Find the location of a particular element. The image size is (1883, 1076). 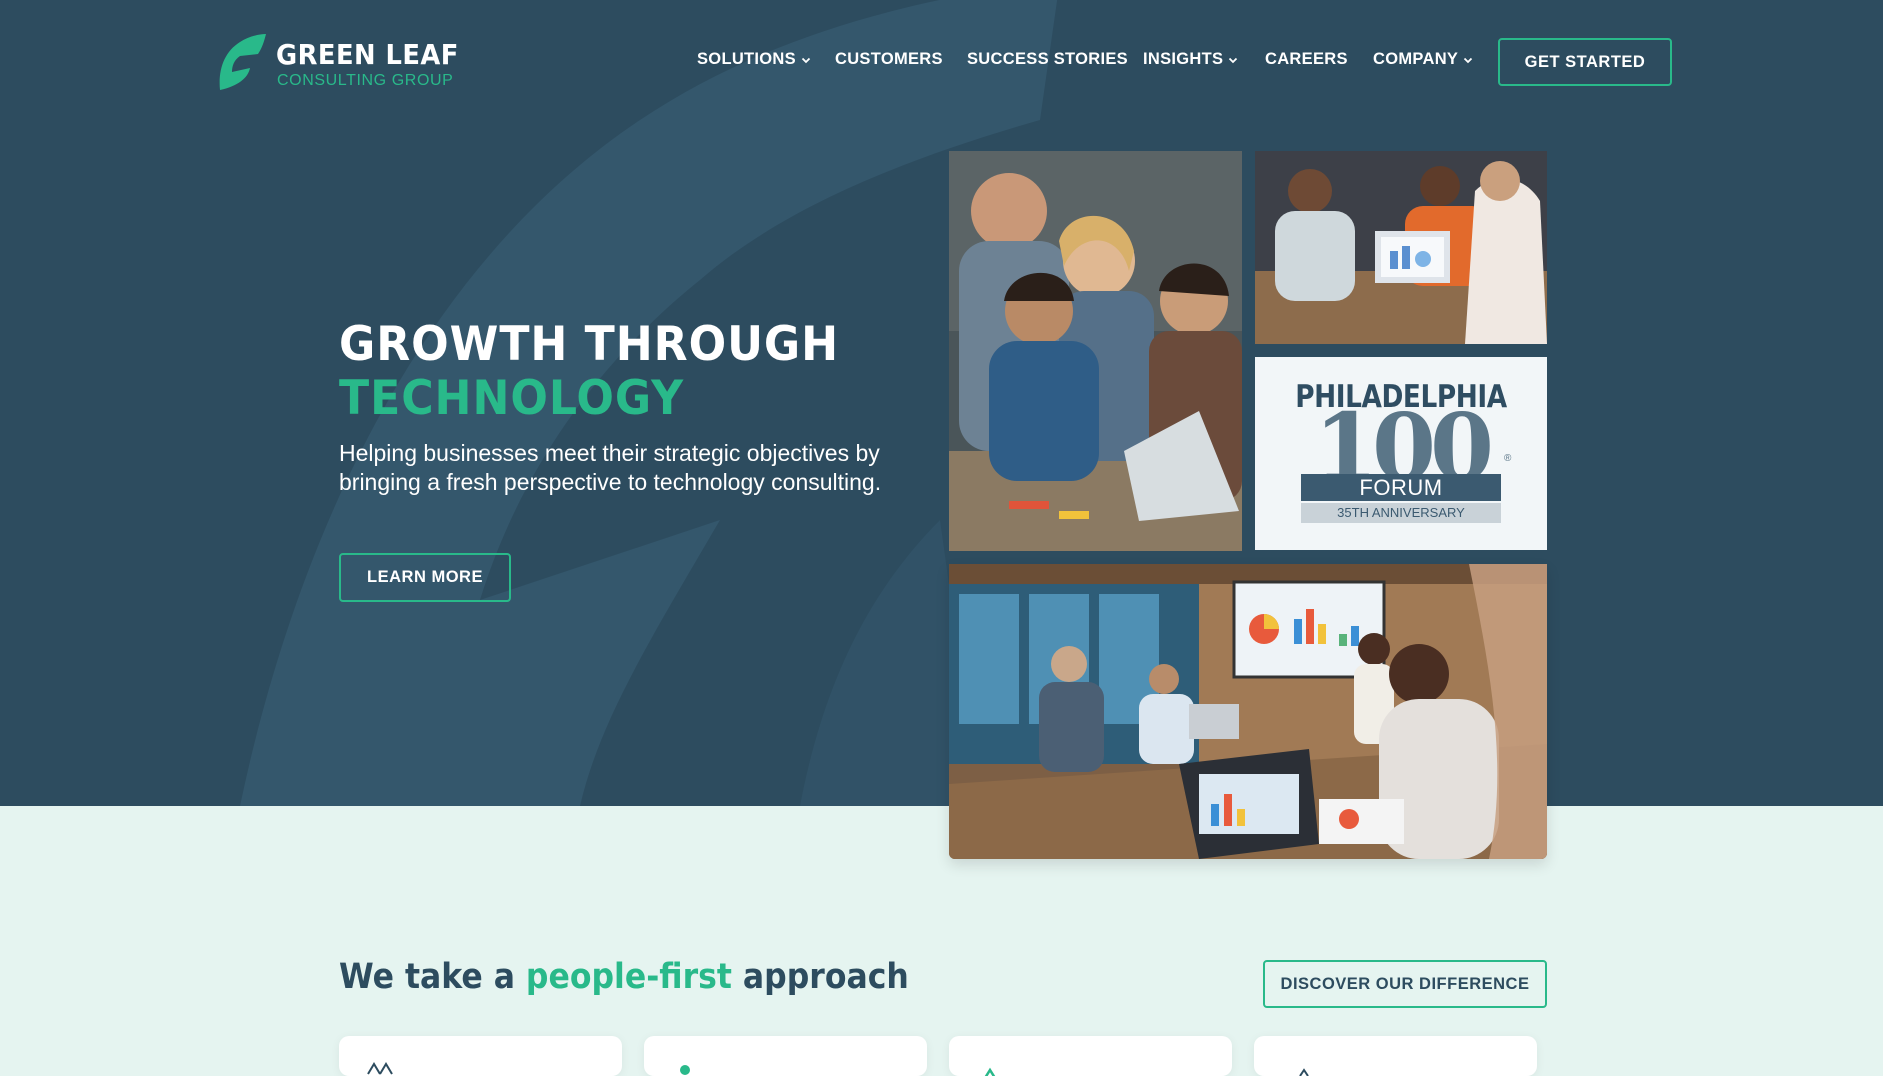

person-icon is located at coordinates (685, 1070).